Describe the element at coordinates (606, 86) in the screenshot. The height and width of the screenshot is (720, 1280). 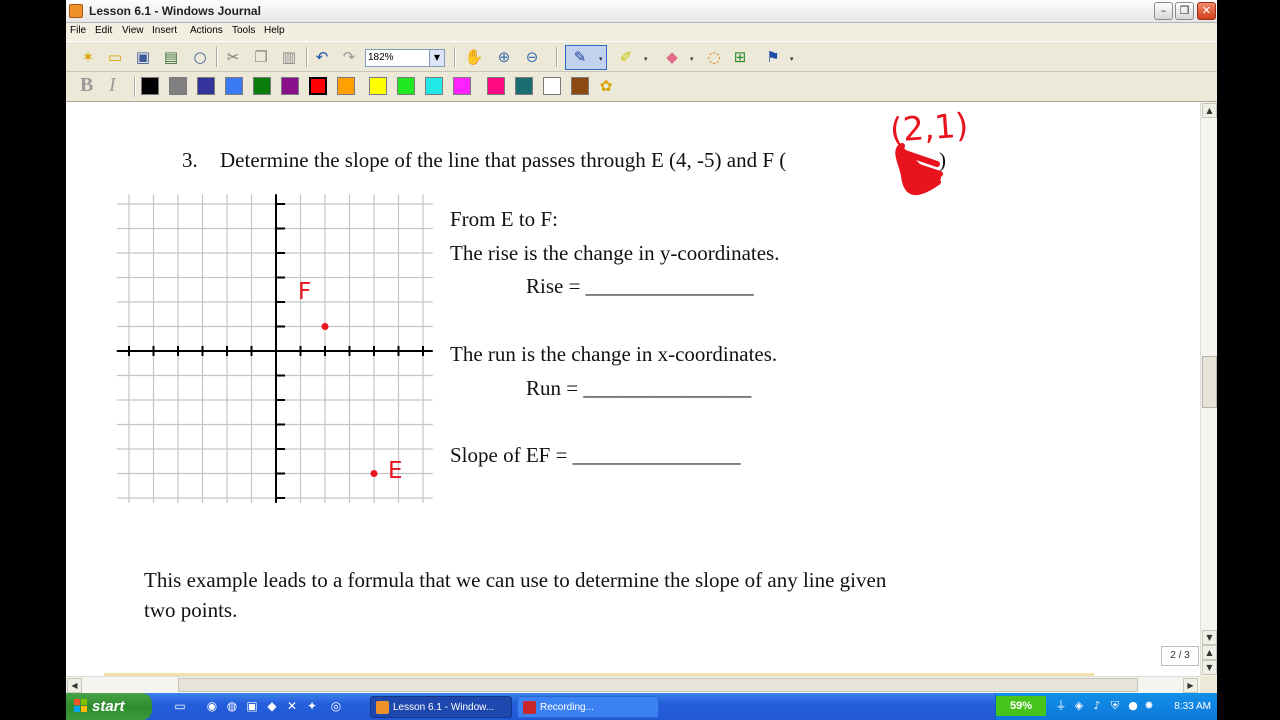
I see `color-palette-icon: ✿` at that location.